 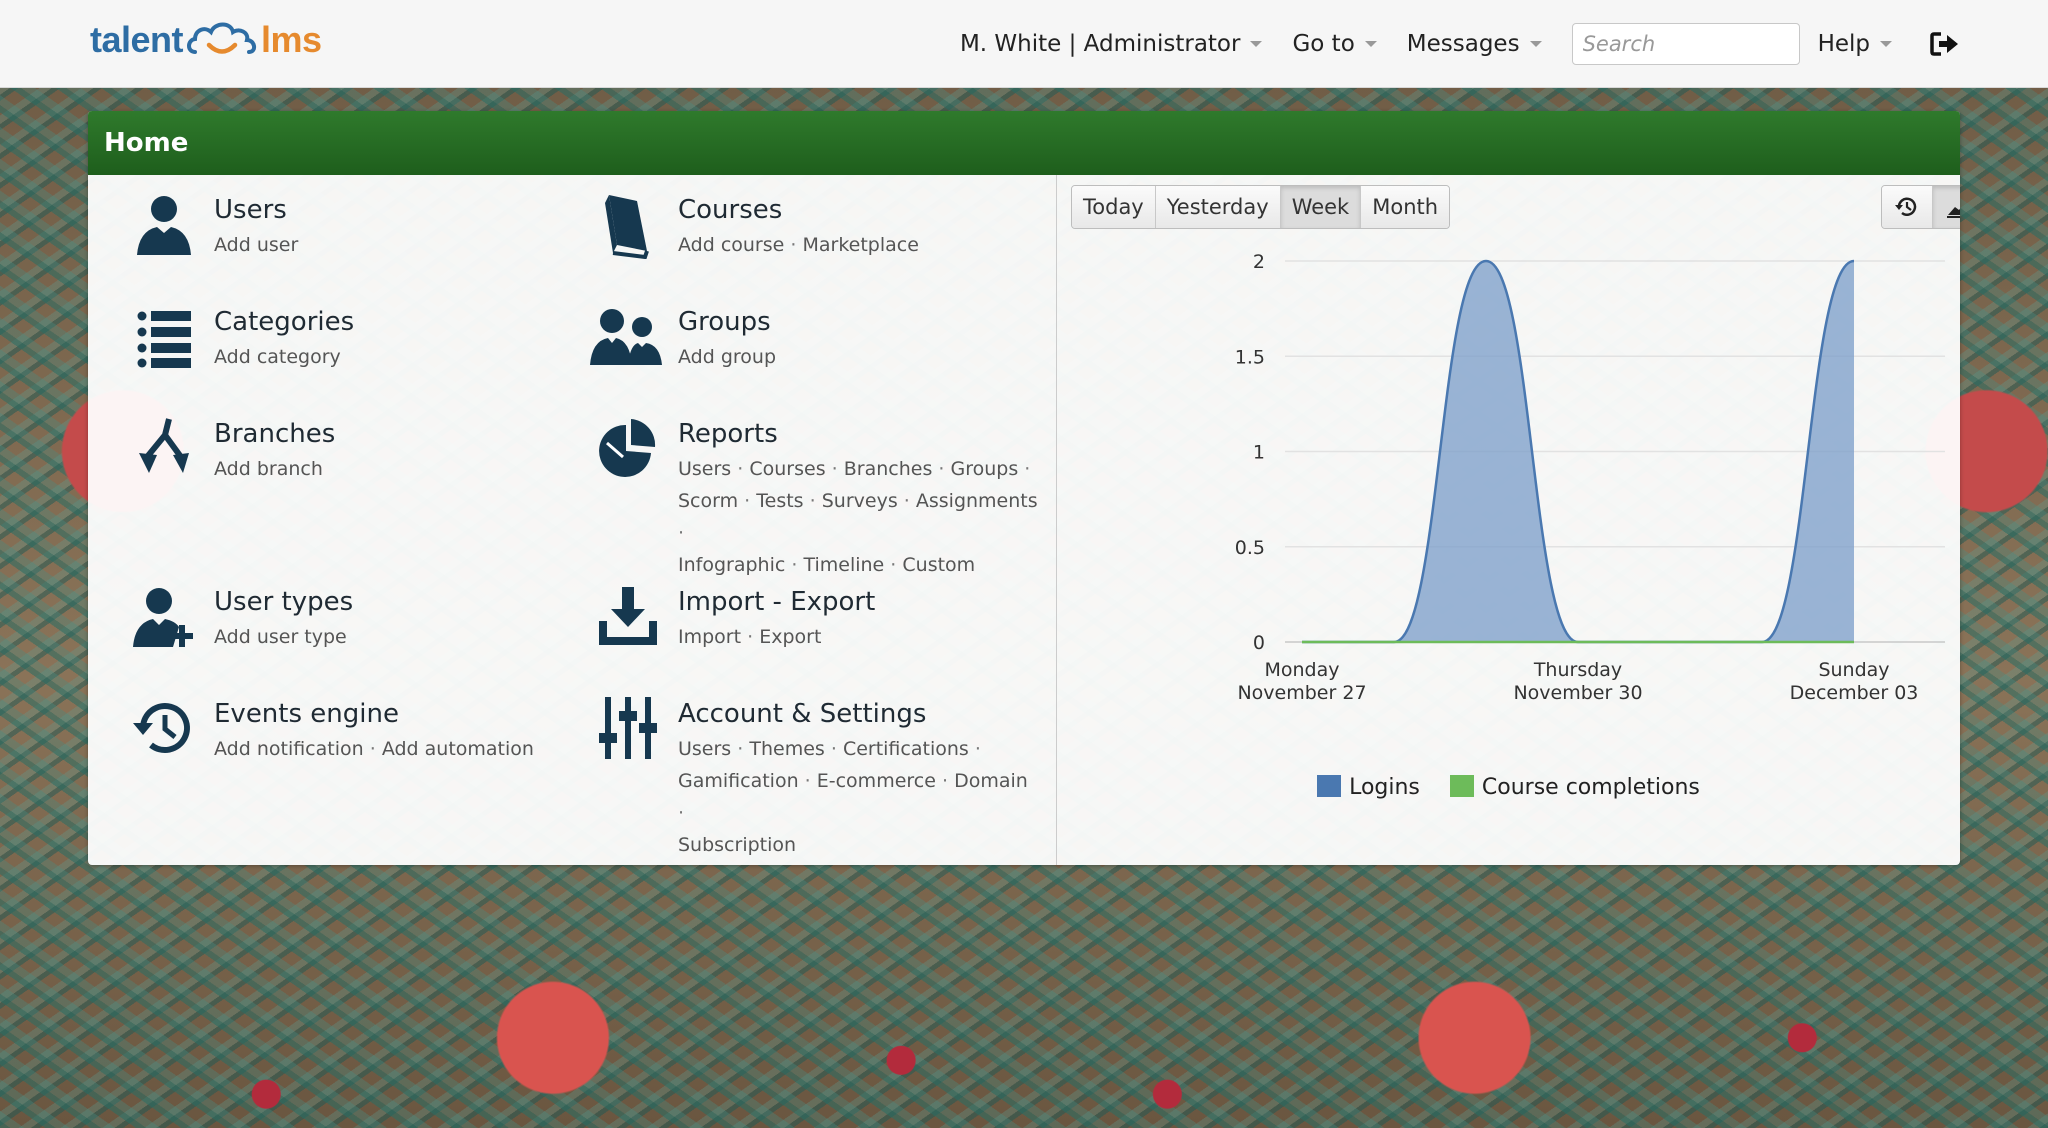 I want to click on x-tick-label: November 27, so click(x=1301, y=693).